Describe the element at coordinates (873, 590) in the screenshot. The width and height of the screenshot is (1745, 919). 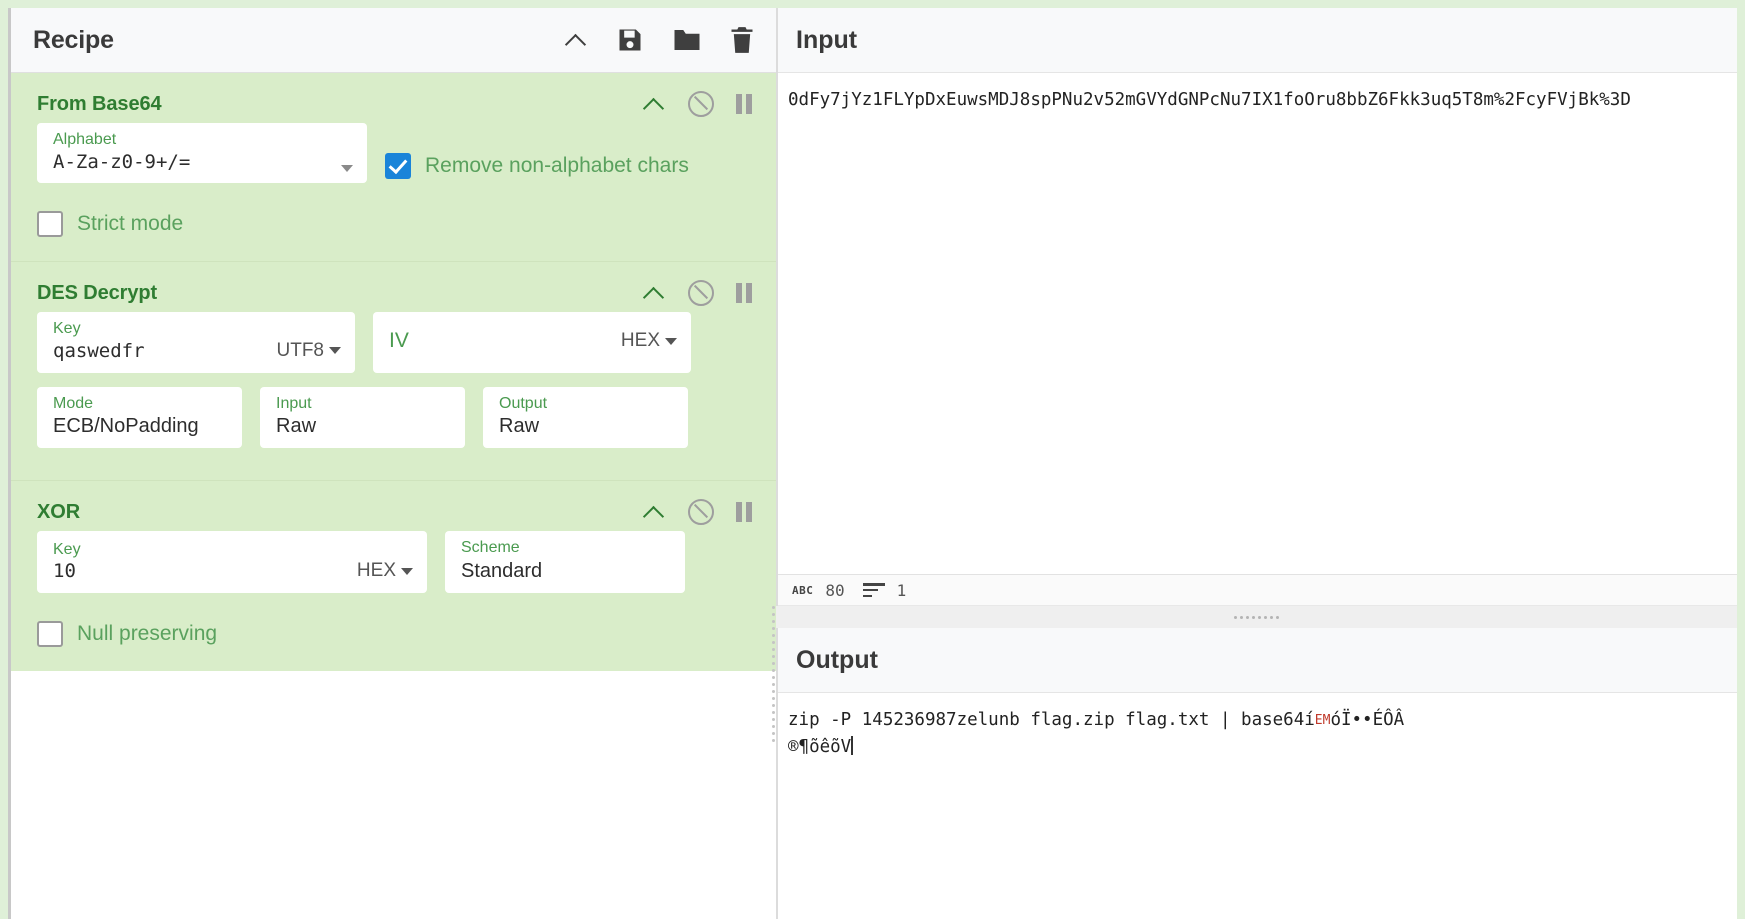
I see `line-count-icon` at that location.